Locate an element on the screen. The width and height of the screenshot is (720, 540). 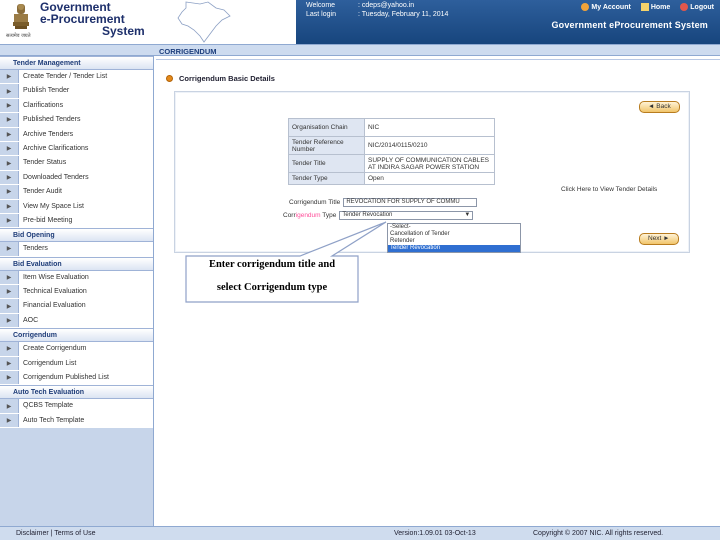
welcome-key: Welcome is located at coordinates (321, 5).